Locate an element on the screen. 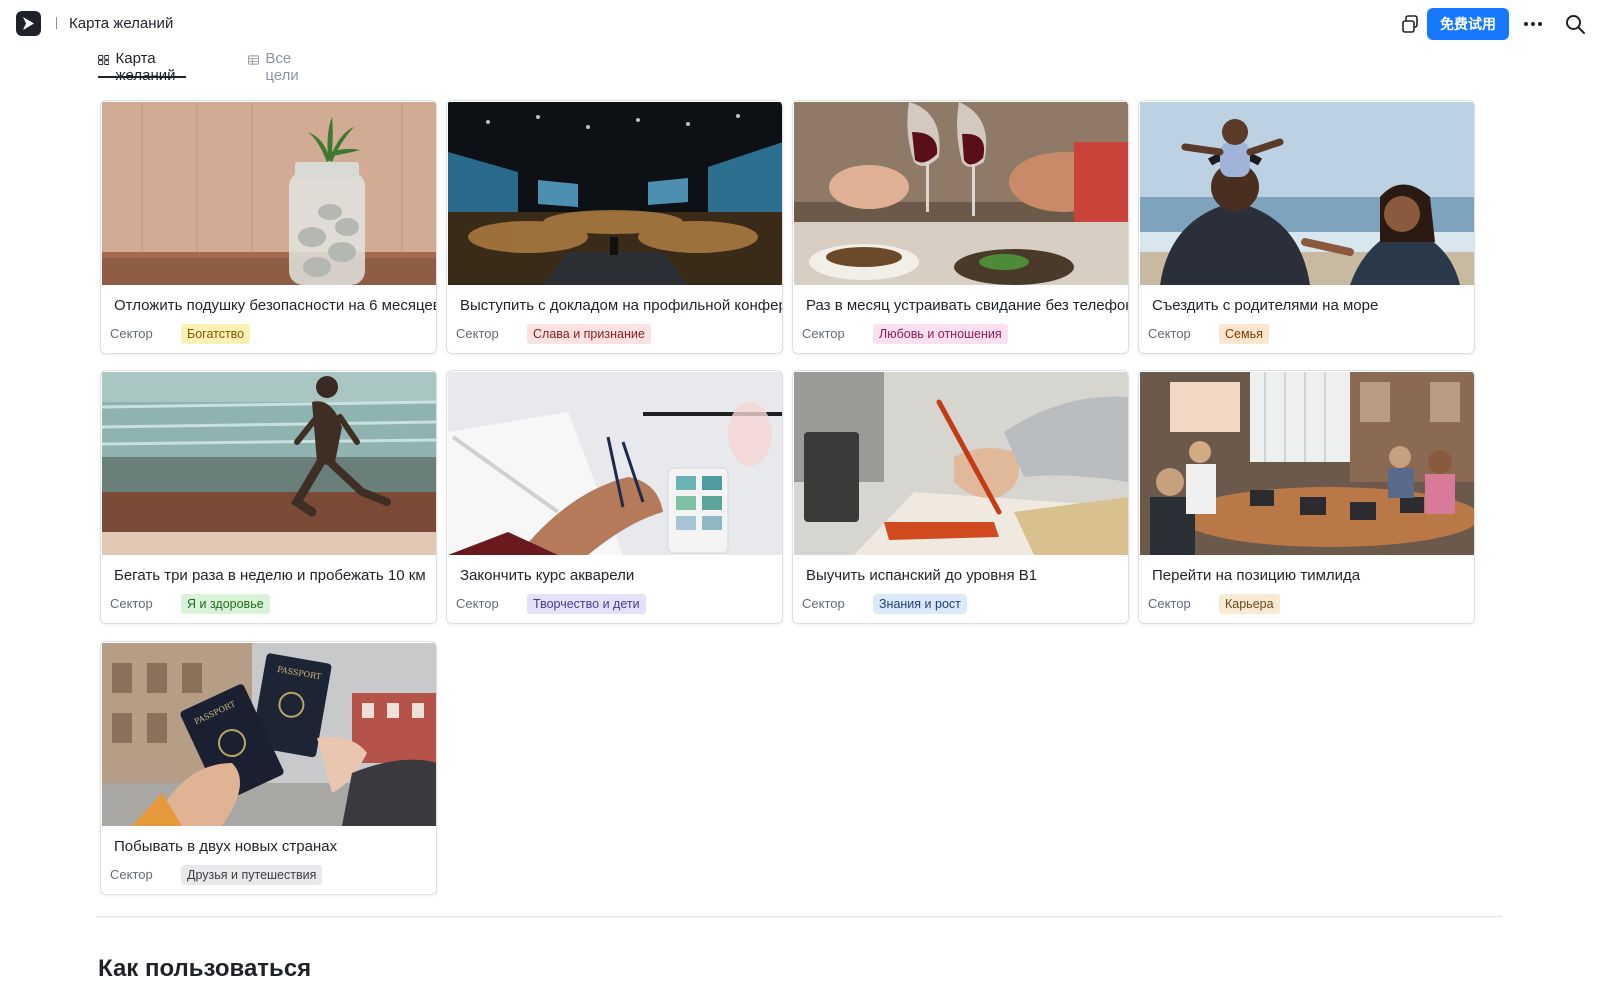 This screenshot has width=1600, height=1000. tab-label: Карта желаний is located at coordinates (145, 67).